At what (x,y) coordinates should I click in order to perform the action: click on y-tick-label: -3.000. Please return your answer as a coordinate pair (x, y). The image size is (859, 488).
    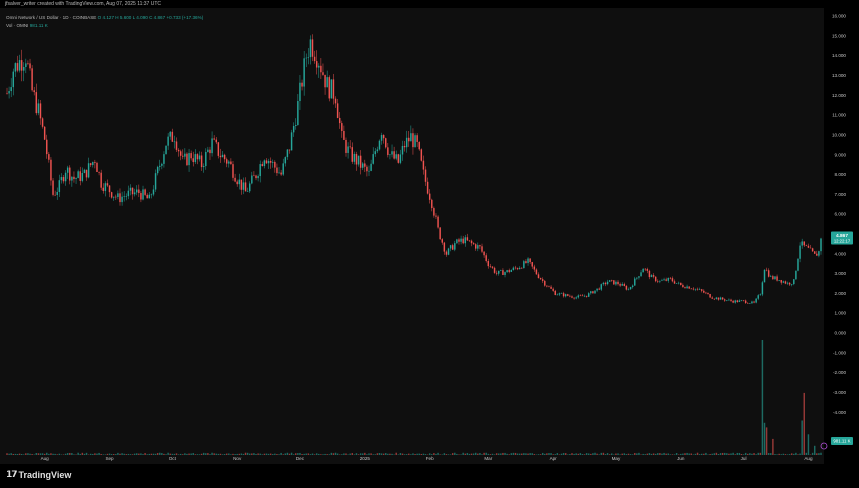
    Looking at the image, I should click on (839, 392).